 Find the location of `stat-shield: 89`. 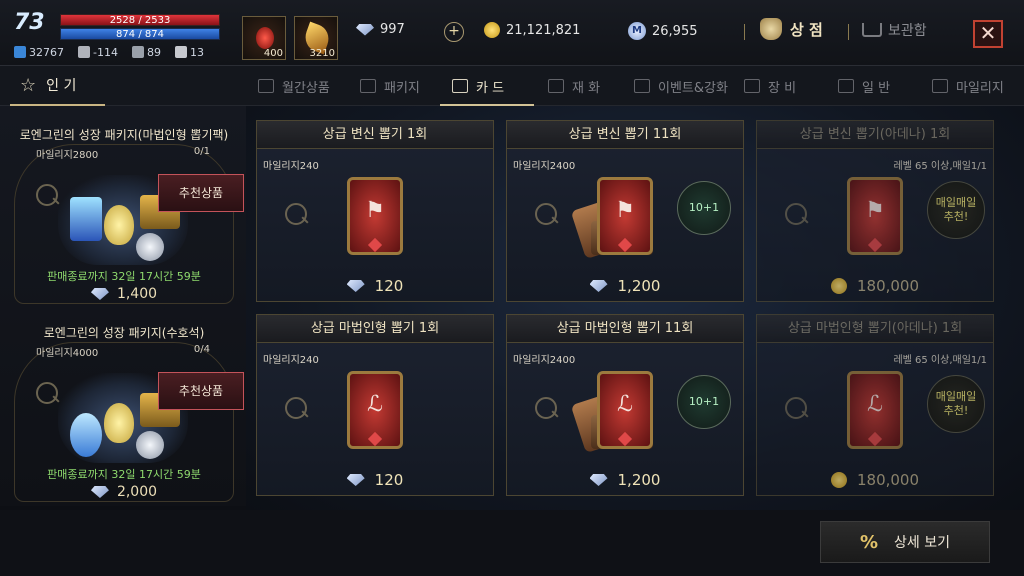

stat-shield: 89 is located at coordinates (146, 52).